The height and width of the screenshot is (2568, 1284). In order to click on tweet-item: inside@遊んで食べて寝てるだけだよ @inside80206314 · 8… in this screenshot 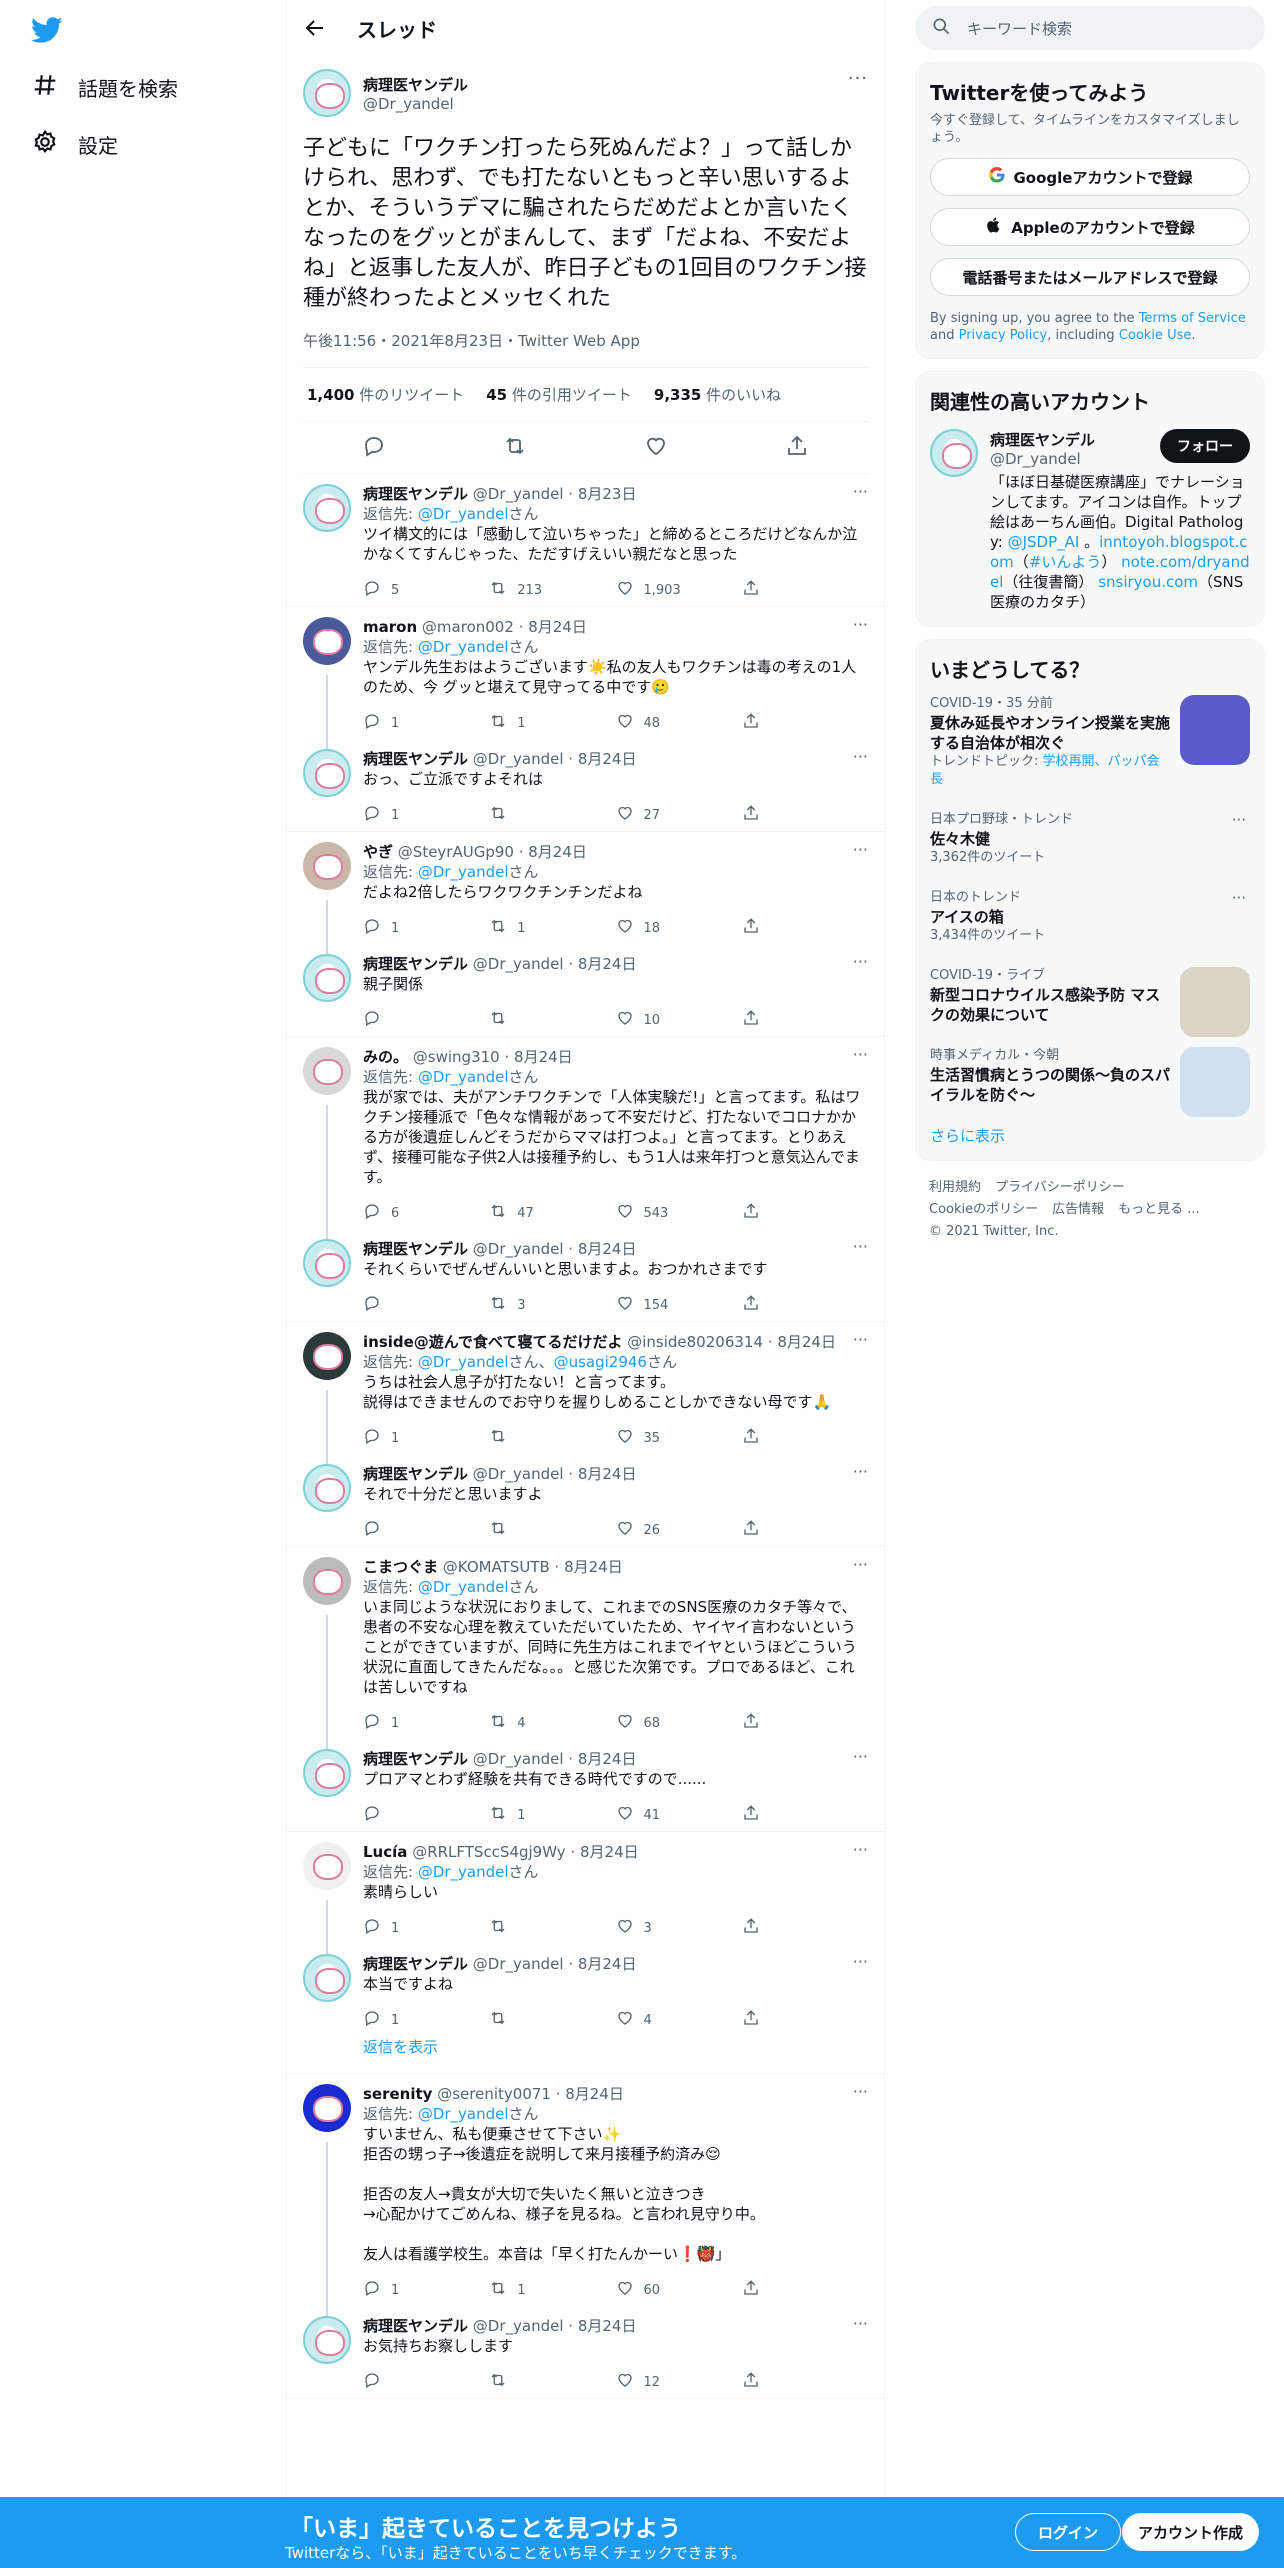, I will do `click(585, 1393)`.